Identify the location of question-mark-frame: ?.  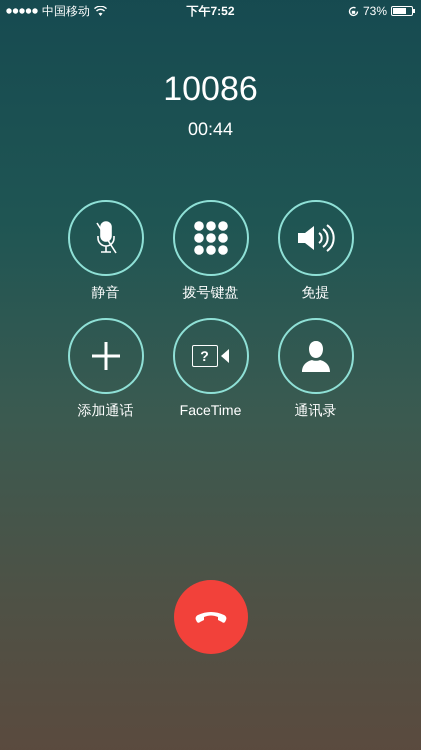
(205, 356).